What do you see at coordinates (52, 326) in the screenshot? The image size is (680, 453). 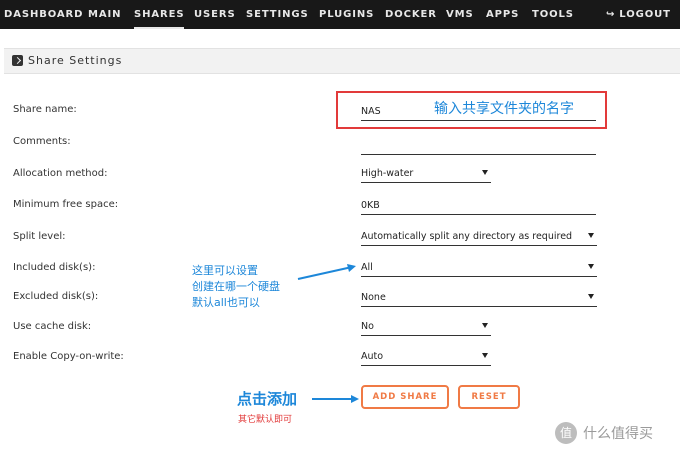 I see `label-use-cache-disk: Use cache disk:` at bounding box center [52, 326].